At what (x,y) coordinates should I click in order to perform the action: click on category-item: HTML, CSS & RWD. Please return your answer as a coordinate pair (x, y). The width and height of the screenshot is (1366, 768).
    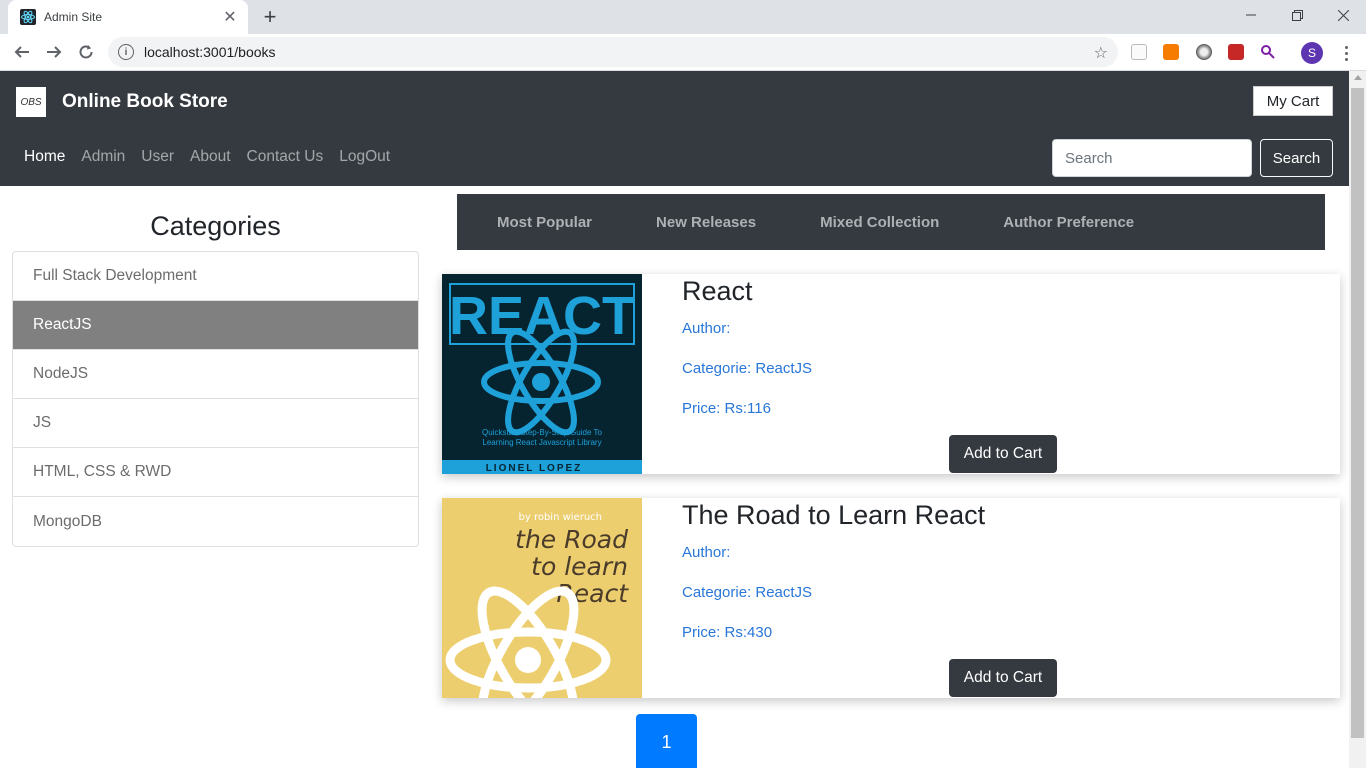
    Looking at the image, I should click on (215, 472).